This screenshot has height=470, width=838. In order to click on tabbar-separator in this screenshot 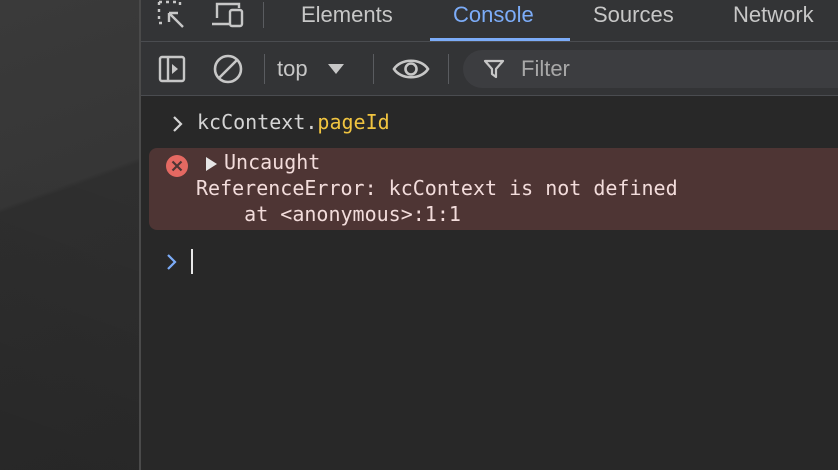, I will do `click(263, 15)`.